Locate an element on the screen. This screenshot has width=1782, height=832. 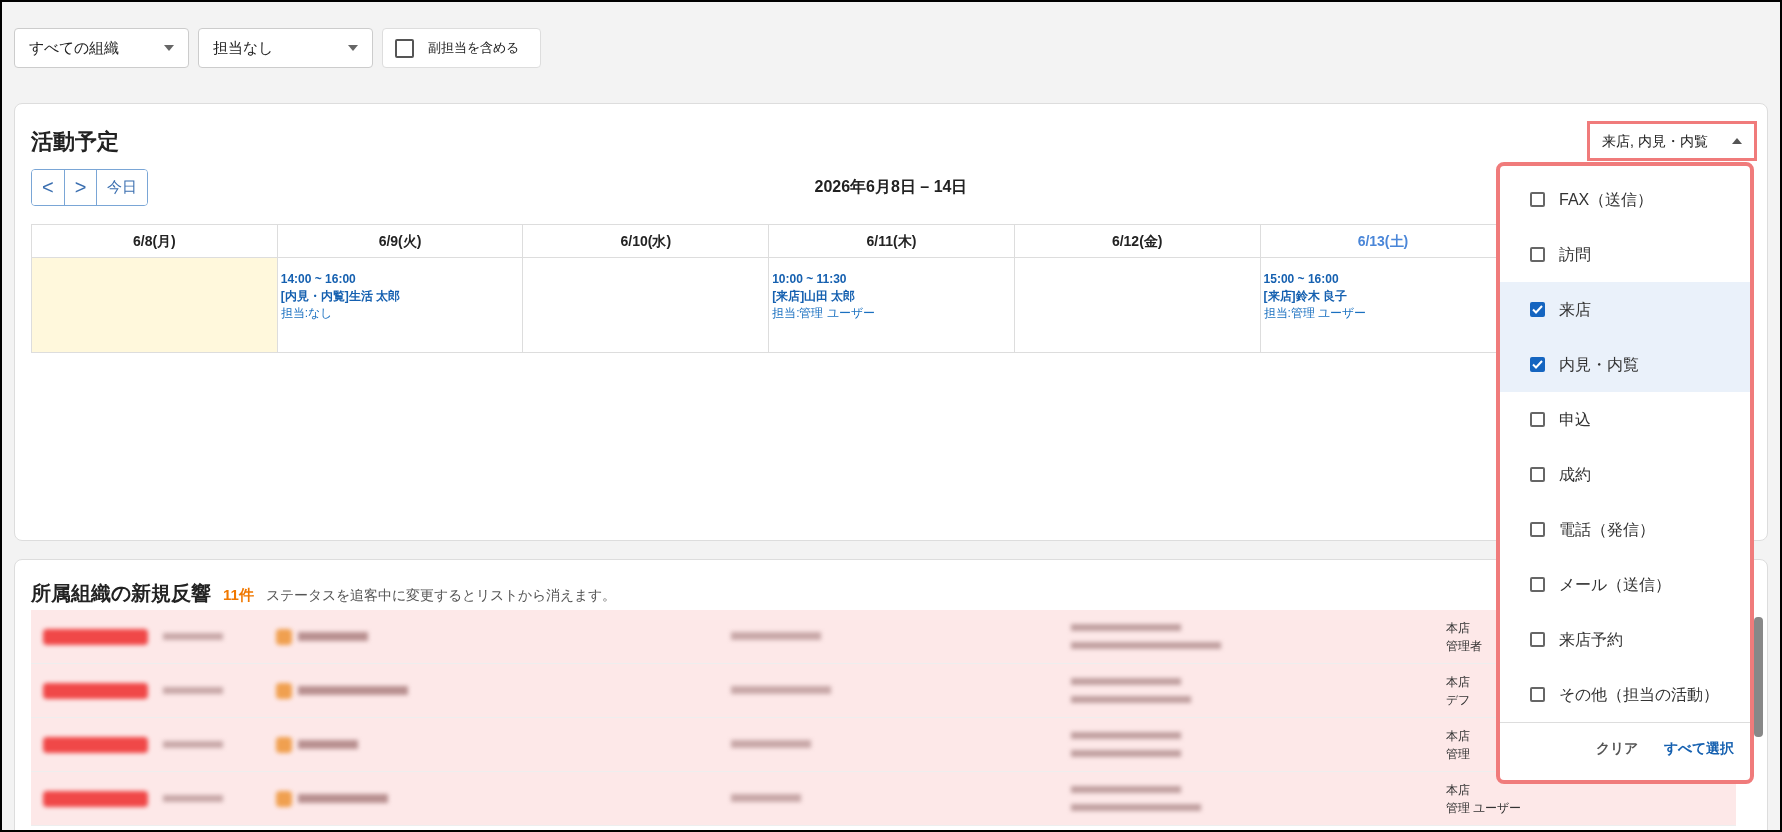
clear-button: クリア is located at coordinates (1617, 748).